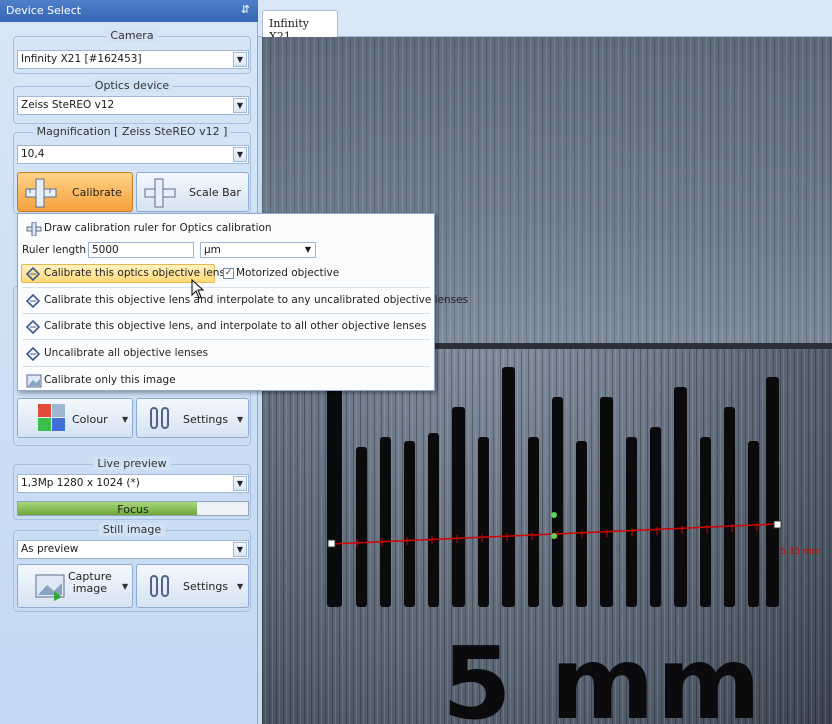  Describe the element at coordinates (132, 35) in the screenshot. I see `camera-group-title: Camera` at that location.